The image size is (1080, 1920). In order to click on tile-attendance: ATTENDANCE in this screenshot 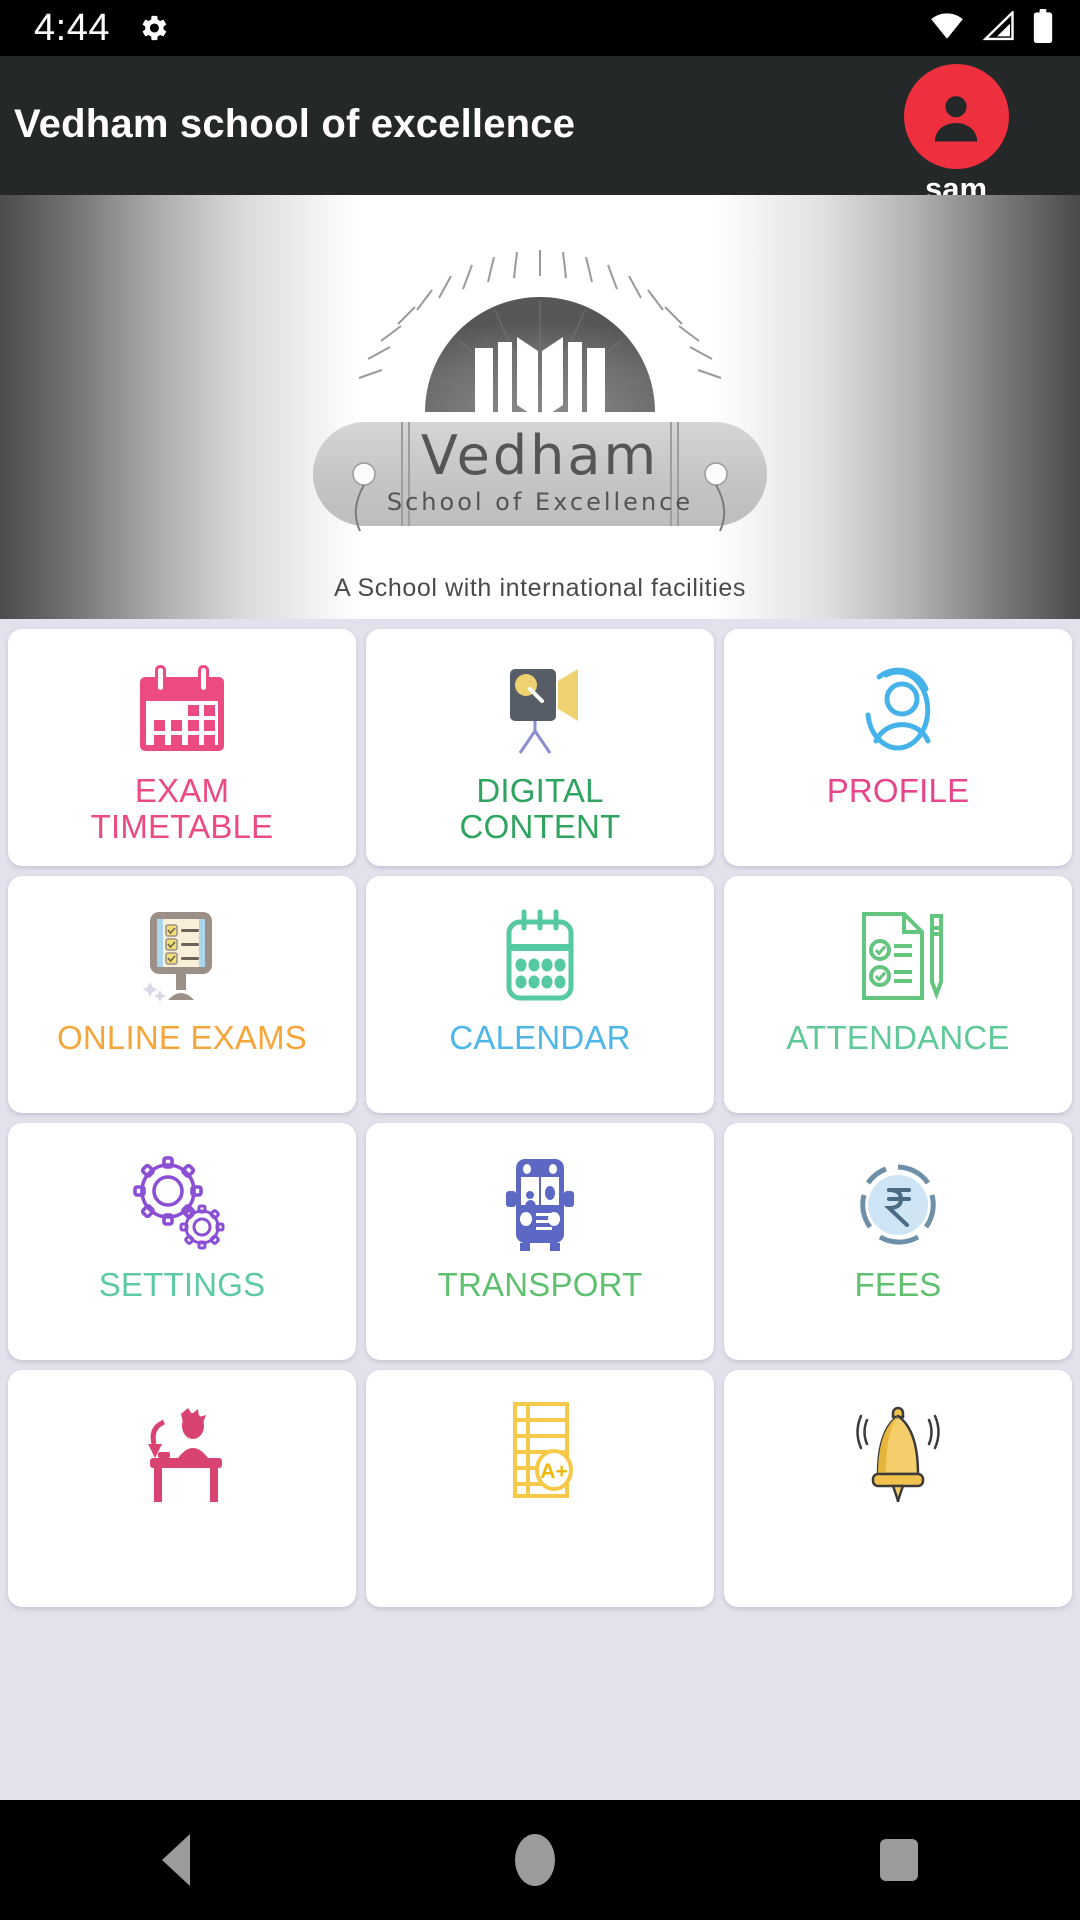, I will do `click(898, 994)`.